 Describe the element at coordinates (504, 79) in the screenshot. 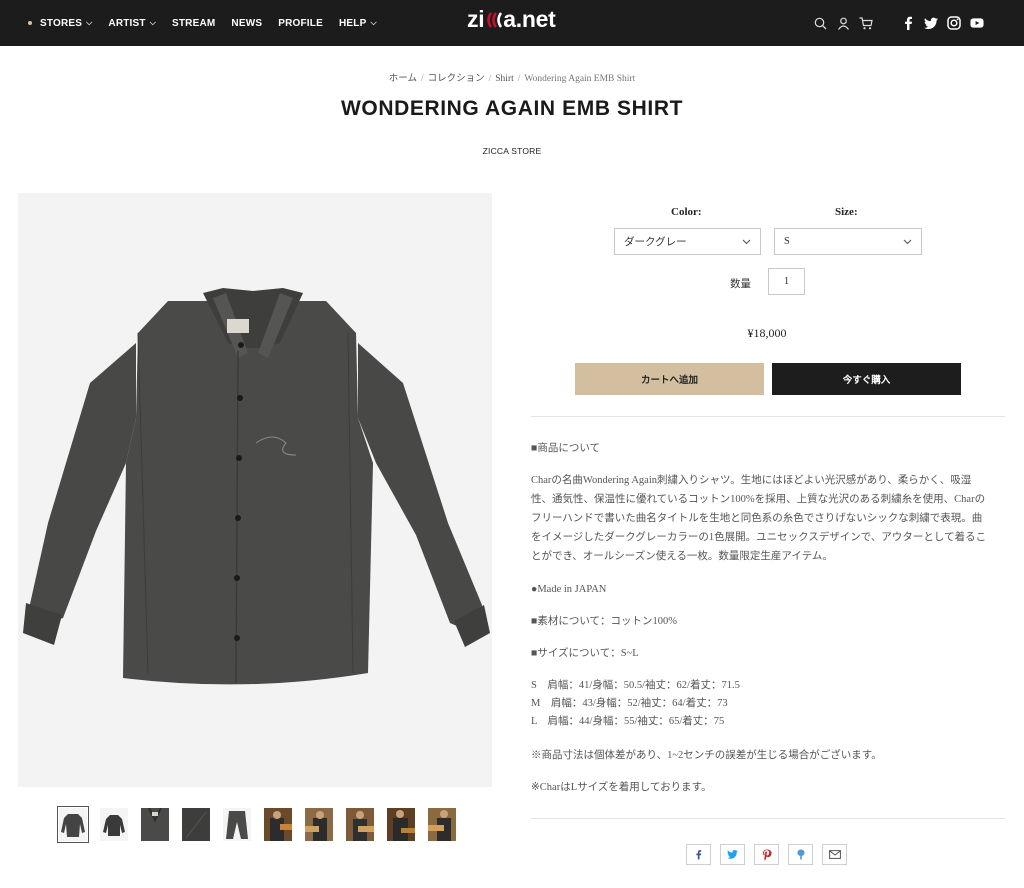

I see `breadcrumb-shirt: Shirt` at that location.